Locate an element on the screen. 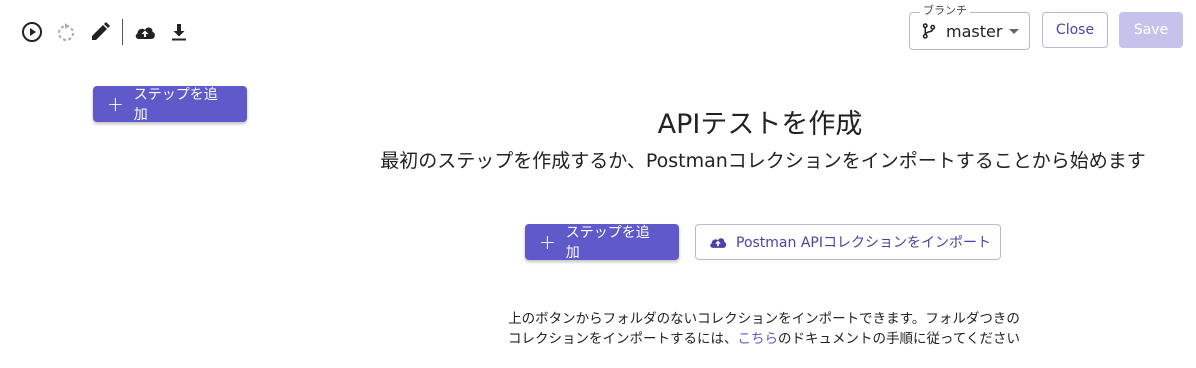 The height and width of the screenshot is (368, 1196). import-postman-label: Postman APIコレクションをインポート is located at coordinates (863, 243).